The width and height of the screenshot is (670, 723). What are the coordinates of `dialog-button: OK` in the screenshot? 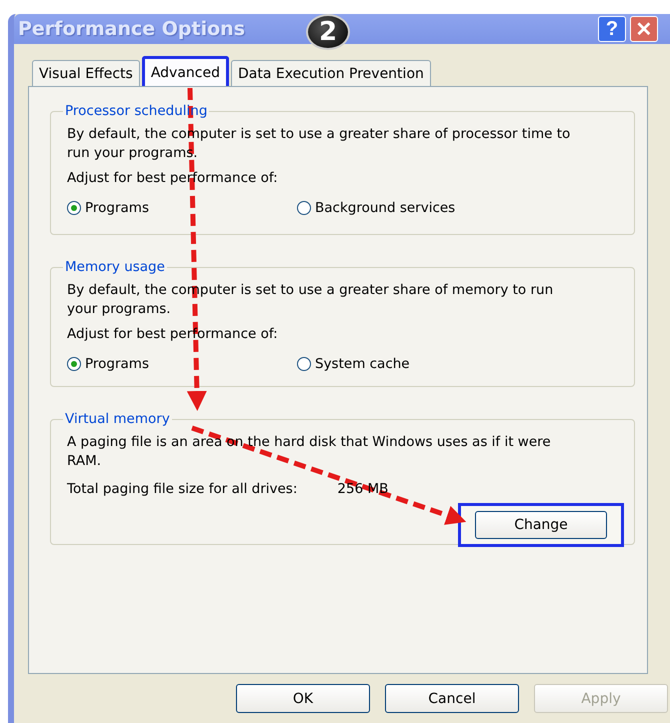 It's located at (303, 698).